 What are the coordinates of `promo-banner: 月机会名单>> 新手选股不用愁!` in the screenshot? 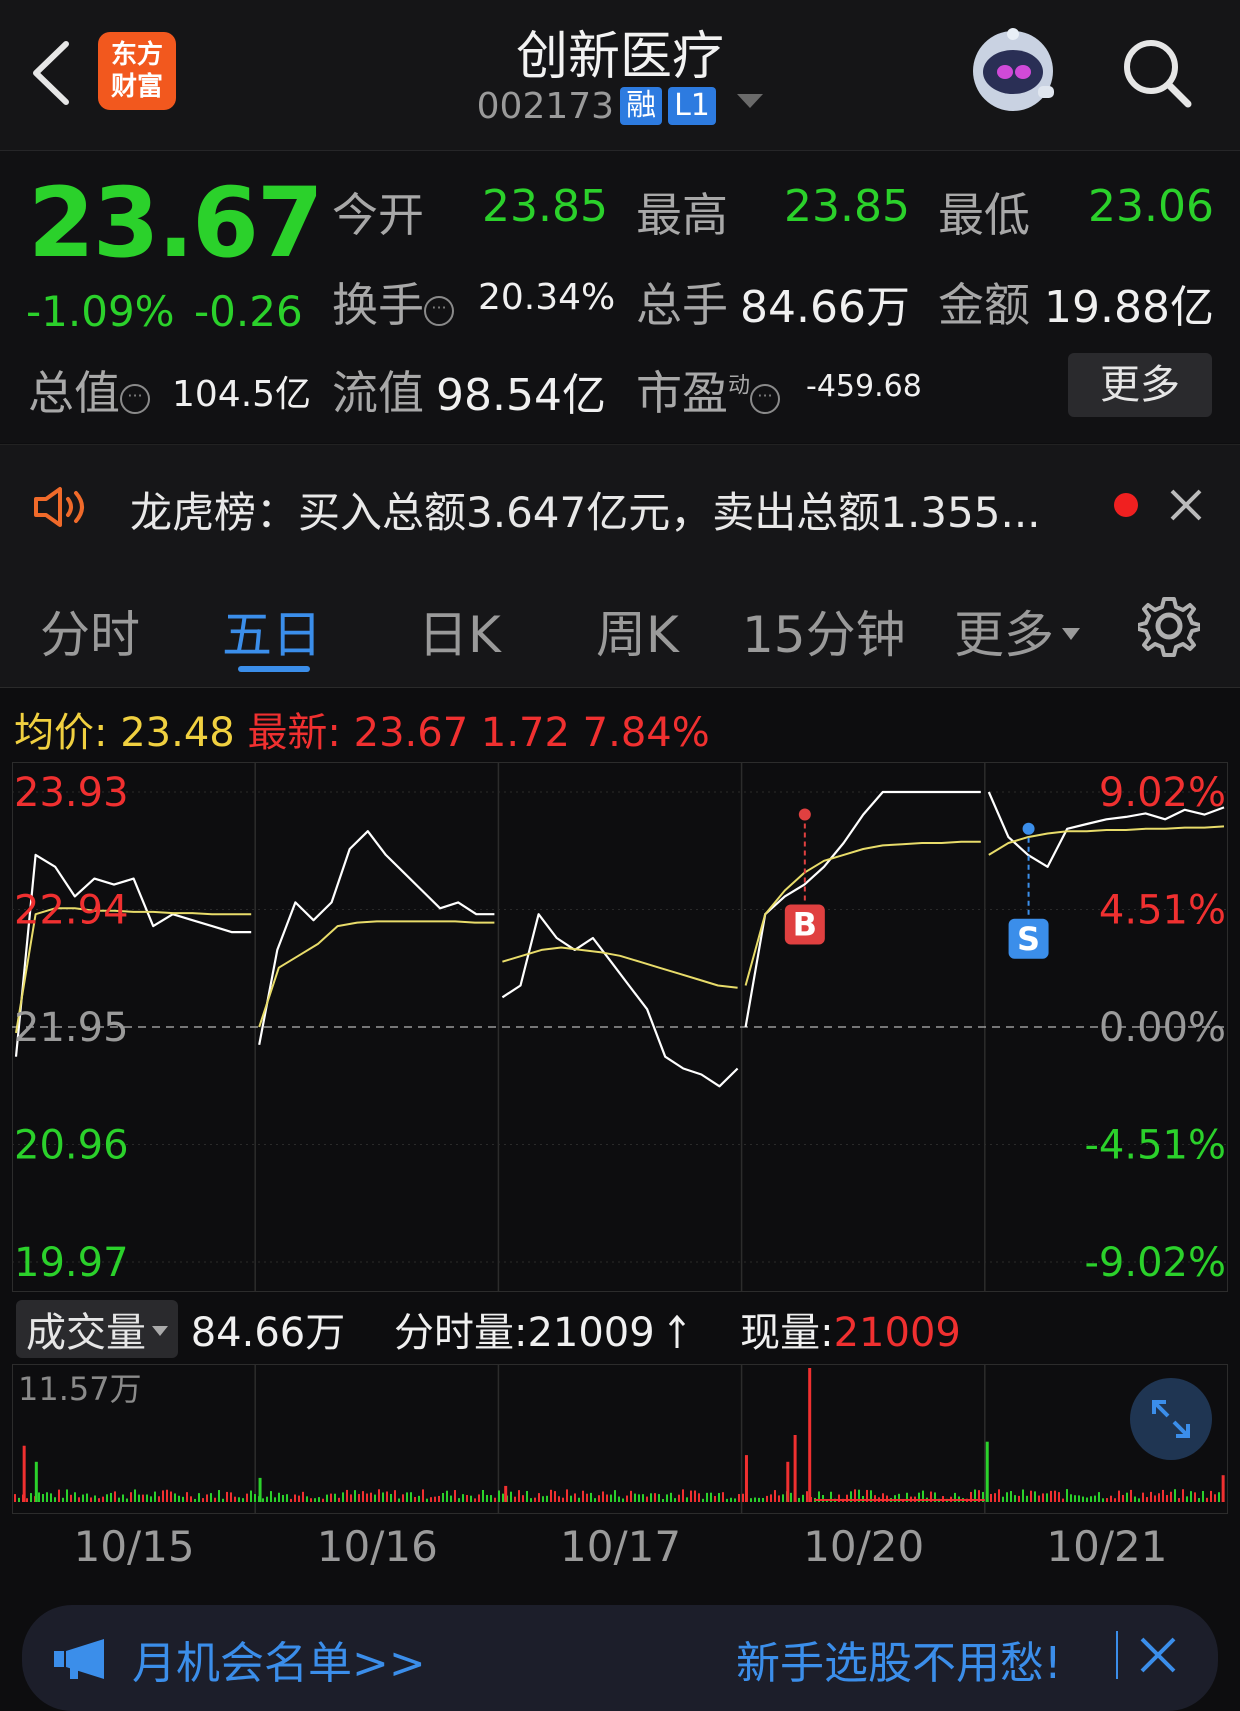 It's located at (620, 1658).